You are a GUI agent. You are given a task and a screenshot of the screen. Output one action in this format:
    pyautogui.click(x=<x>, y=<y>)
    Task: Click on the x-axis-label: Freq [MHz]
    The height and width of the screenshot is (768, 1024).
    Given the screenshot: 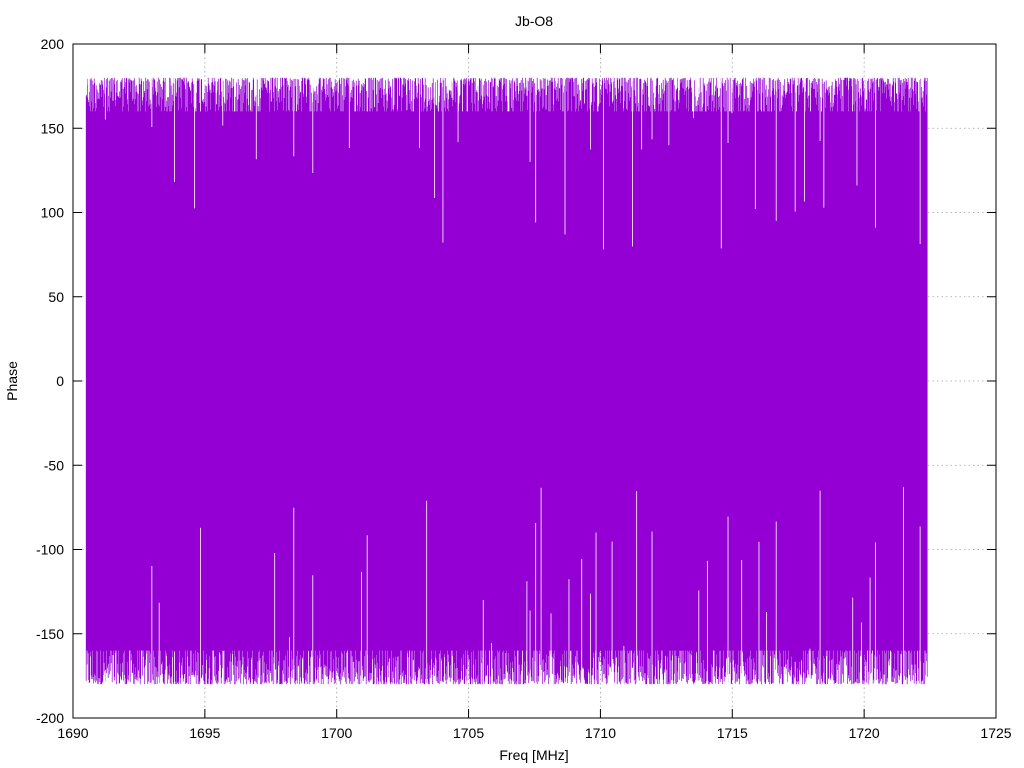 What is the action you would take?
    pyautogui.click(x=533, y=755)
    